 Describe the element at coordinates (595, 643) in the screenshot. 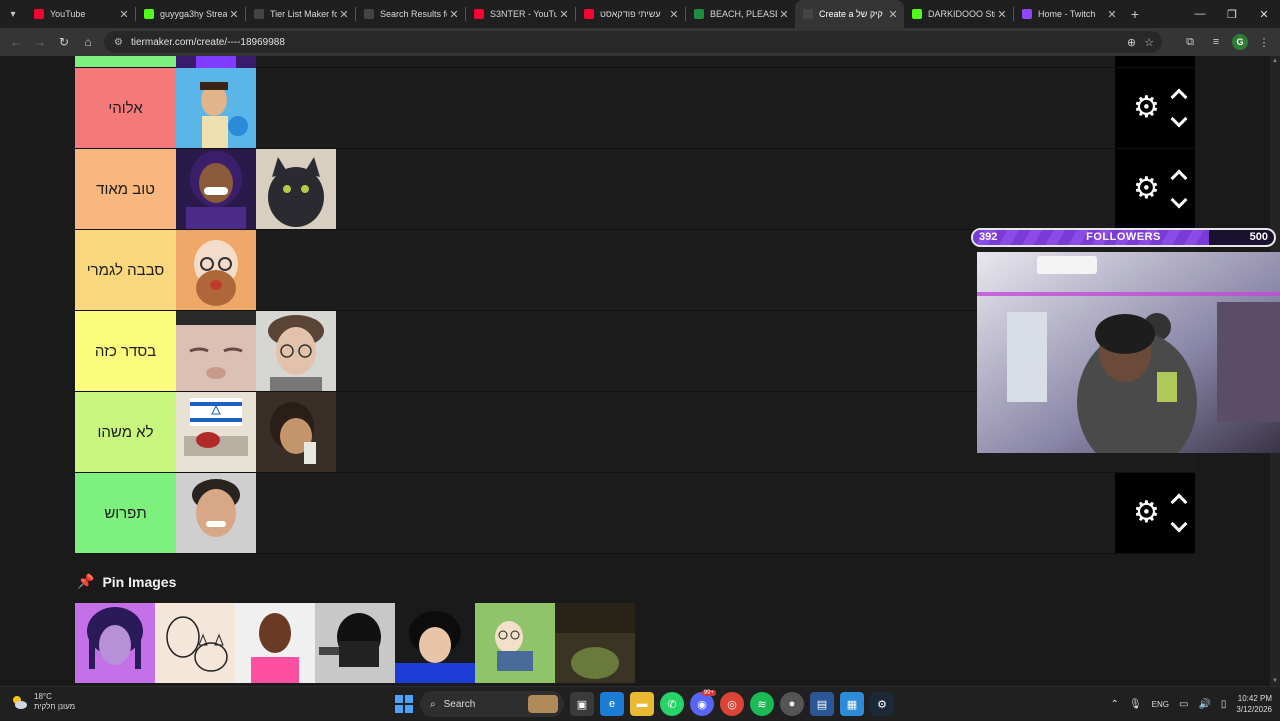

I see `tier-image-pinchas-liv-poster` at that location.